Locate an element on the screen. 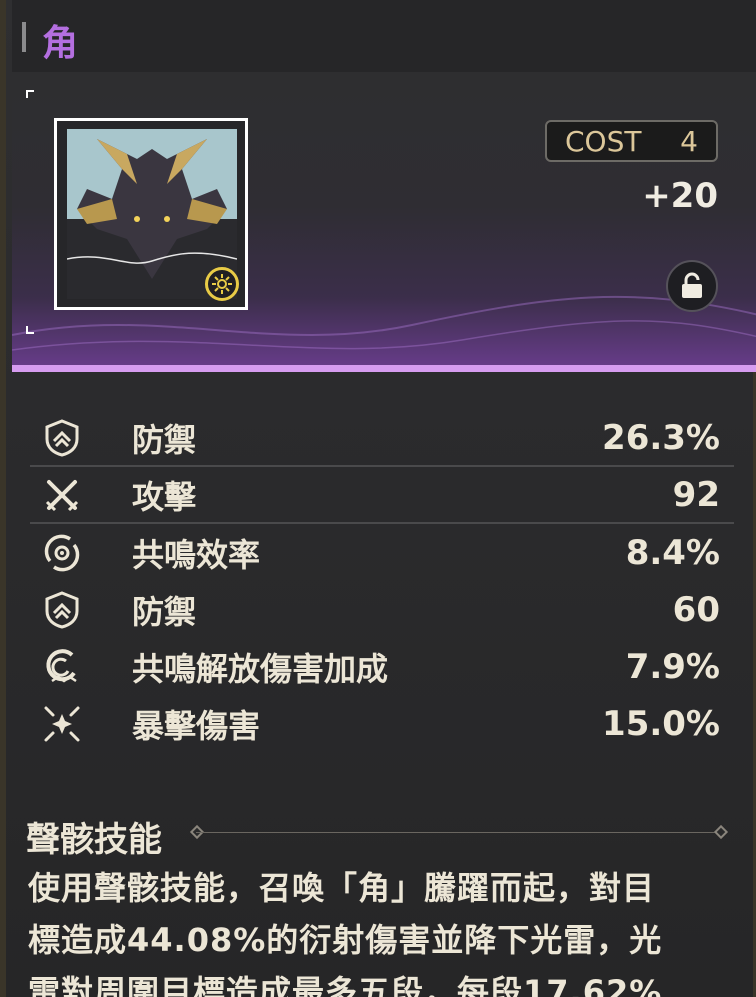 Image resolution: width=756 pixels, height=997 pixels. stat-label: 攻擊 is located at coordinates (164, 496).